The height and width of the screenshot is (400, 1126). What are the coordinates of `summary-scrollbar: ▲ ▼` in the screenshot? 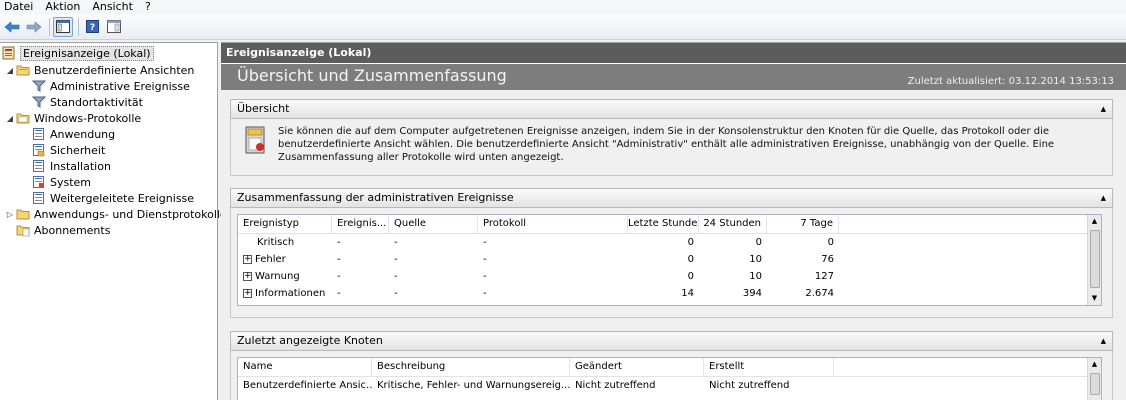 It's located at (1094, 260).